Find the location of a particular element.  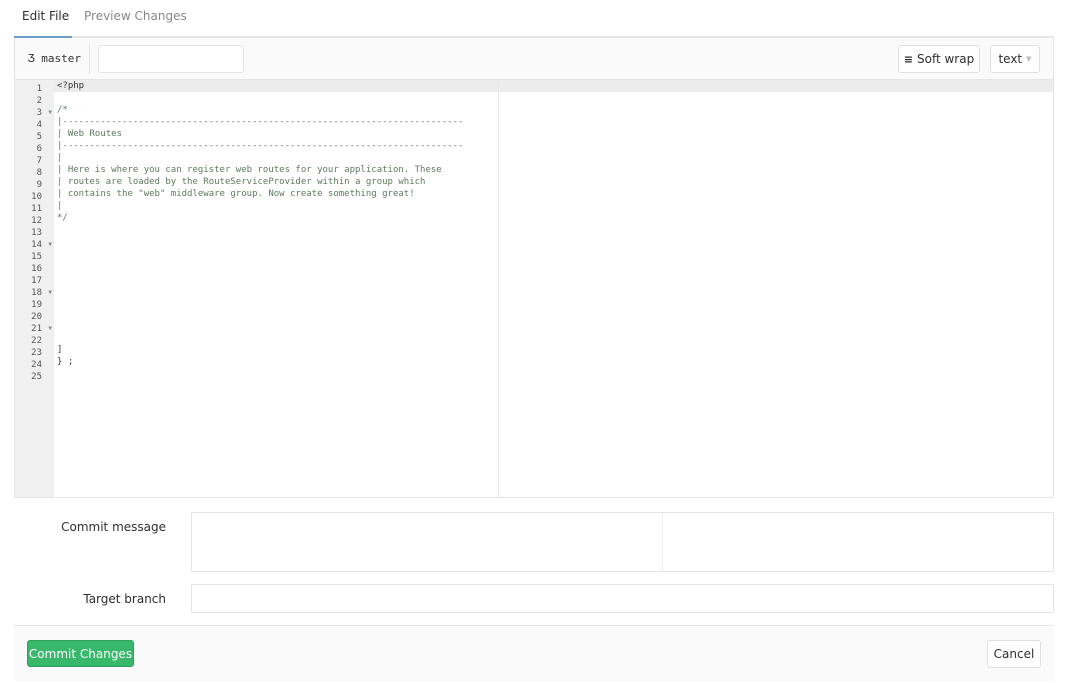

line-number: 19 is located at coordinates (36, 305).